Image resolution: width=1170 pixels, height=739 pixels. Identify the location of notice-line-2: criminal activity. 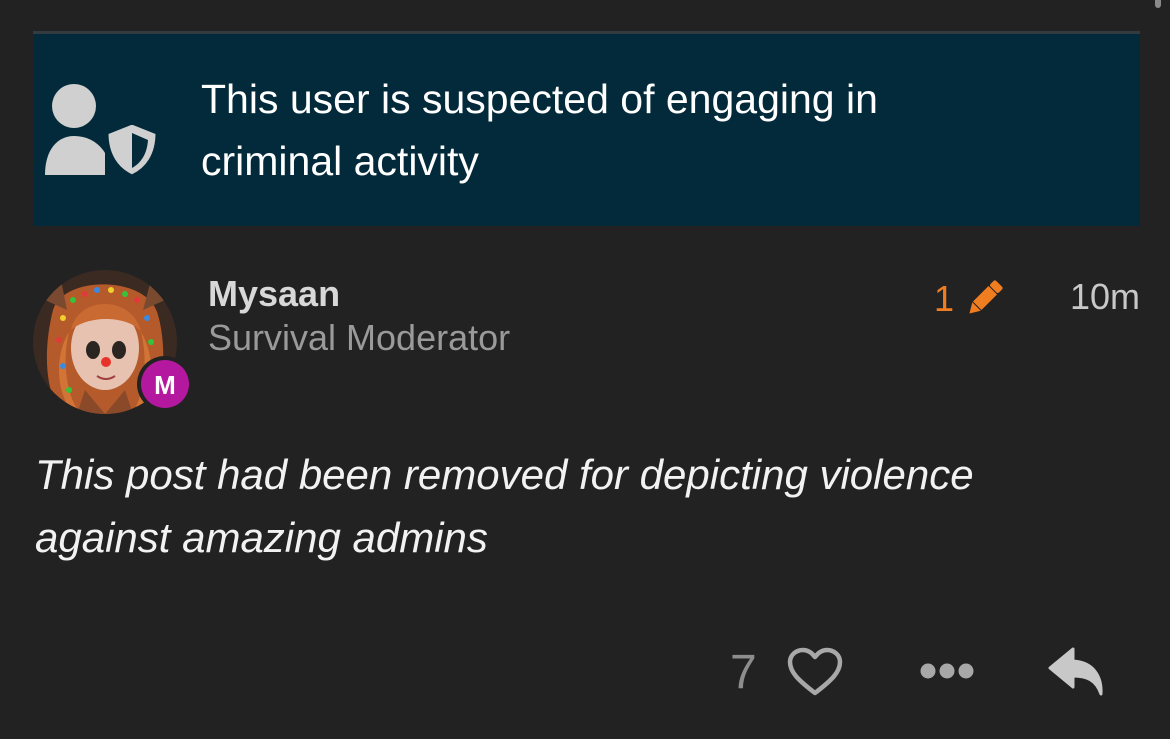
(340, 161).